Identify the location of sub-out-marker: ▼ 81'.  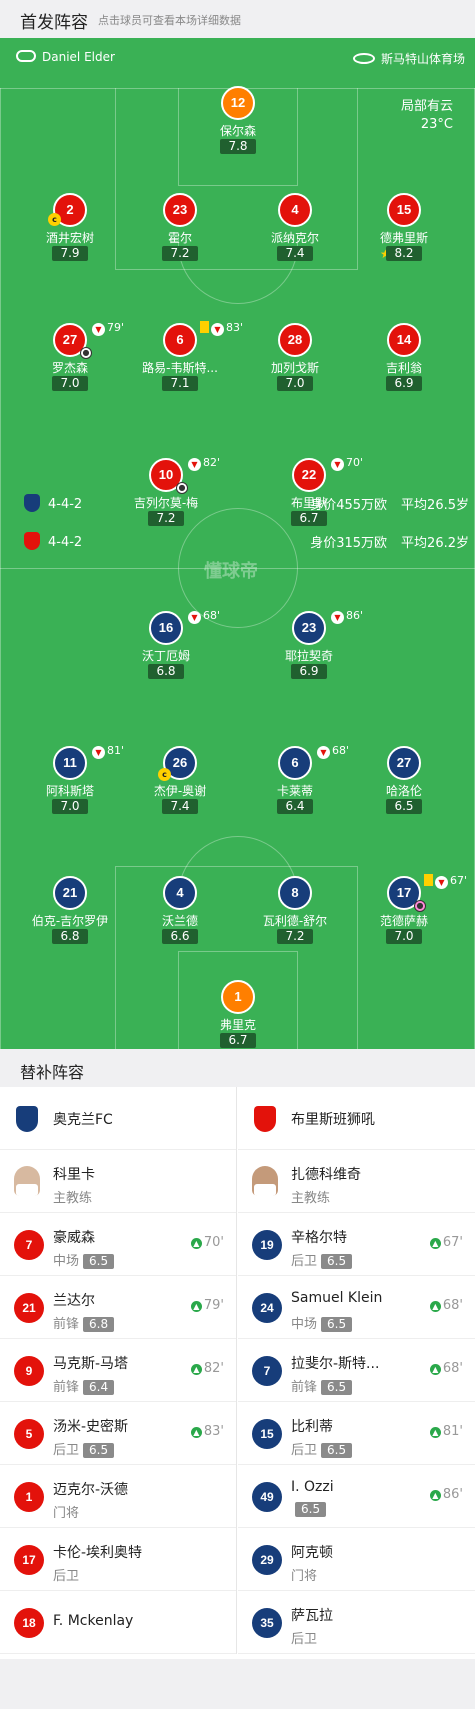
(108, 751).